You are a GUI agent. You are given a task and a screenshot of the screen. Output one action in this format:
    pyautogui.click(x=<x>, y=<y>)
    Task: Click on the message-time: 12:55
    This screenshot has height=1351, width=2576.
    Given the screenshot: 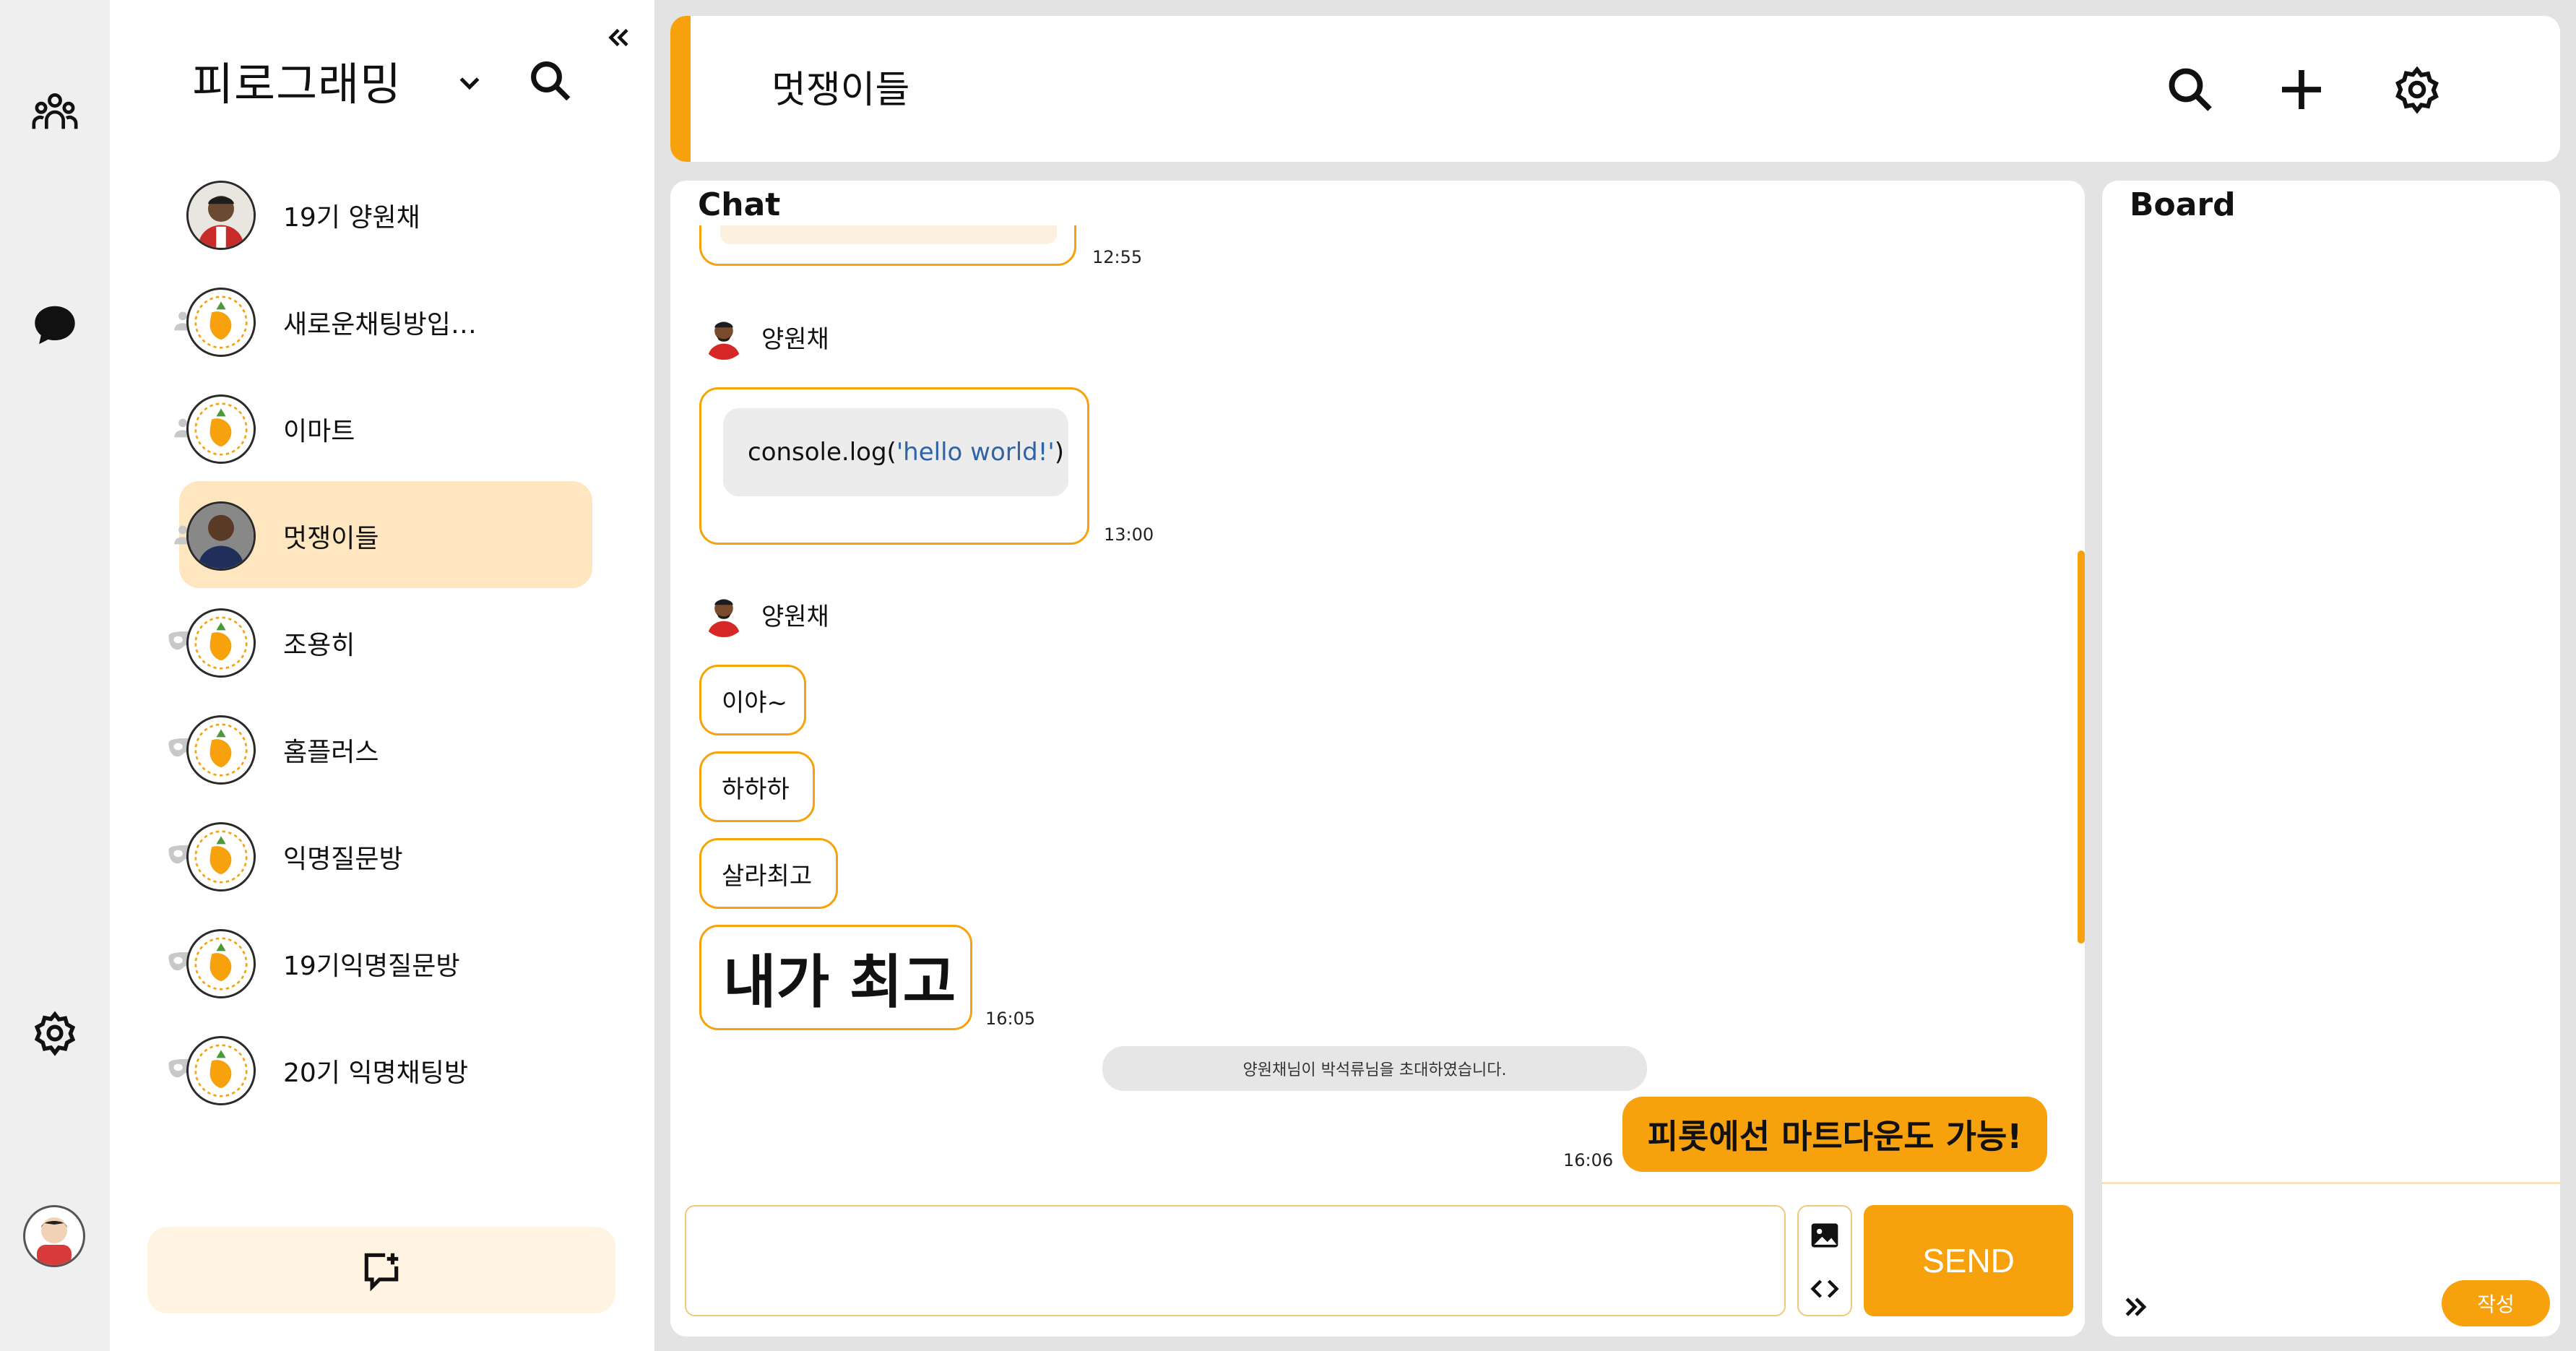 What is the action you would take?
    pyautogui.click(x=1117, y=257)
    